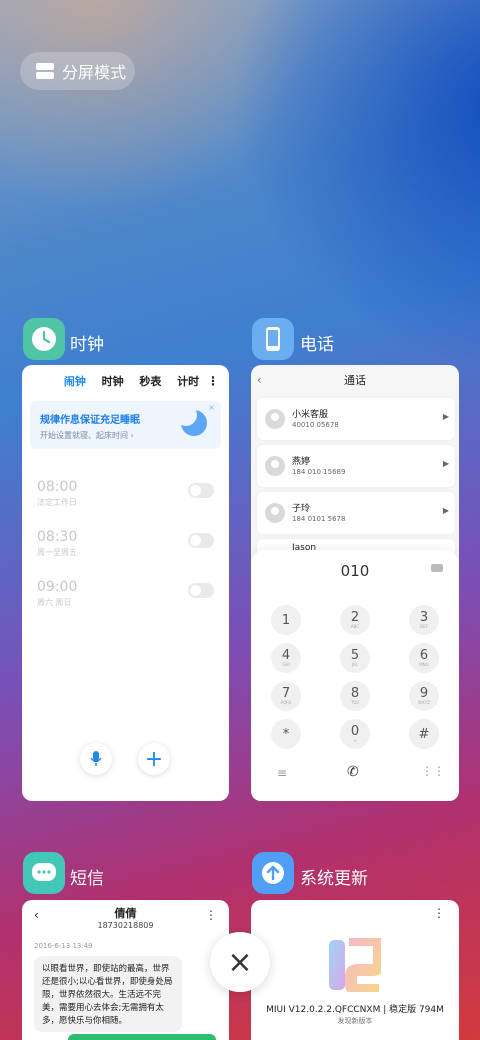 Image resolution: width=480 pixels, height=1040 pixels. I want to click on dialed-number: 010, so click(355, 571).